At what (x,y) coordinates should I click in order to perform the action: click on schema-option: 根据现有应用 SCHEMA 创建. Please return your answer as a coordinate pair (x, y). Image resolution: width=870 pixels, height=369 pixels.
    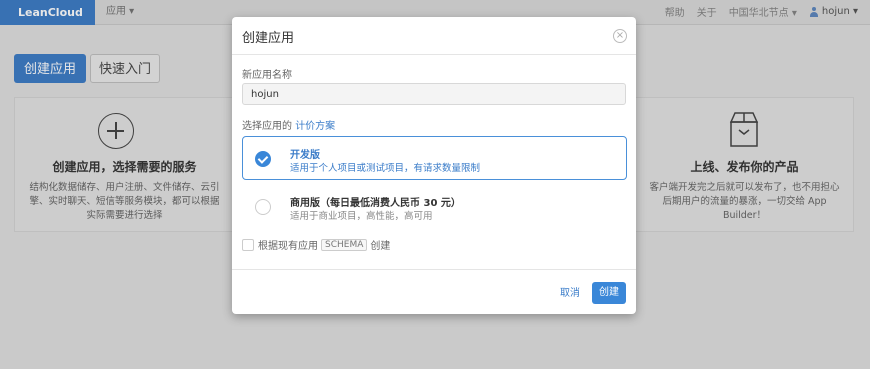
    Looking at the image, I should click on (316, 244).